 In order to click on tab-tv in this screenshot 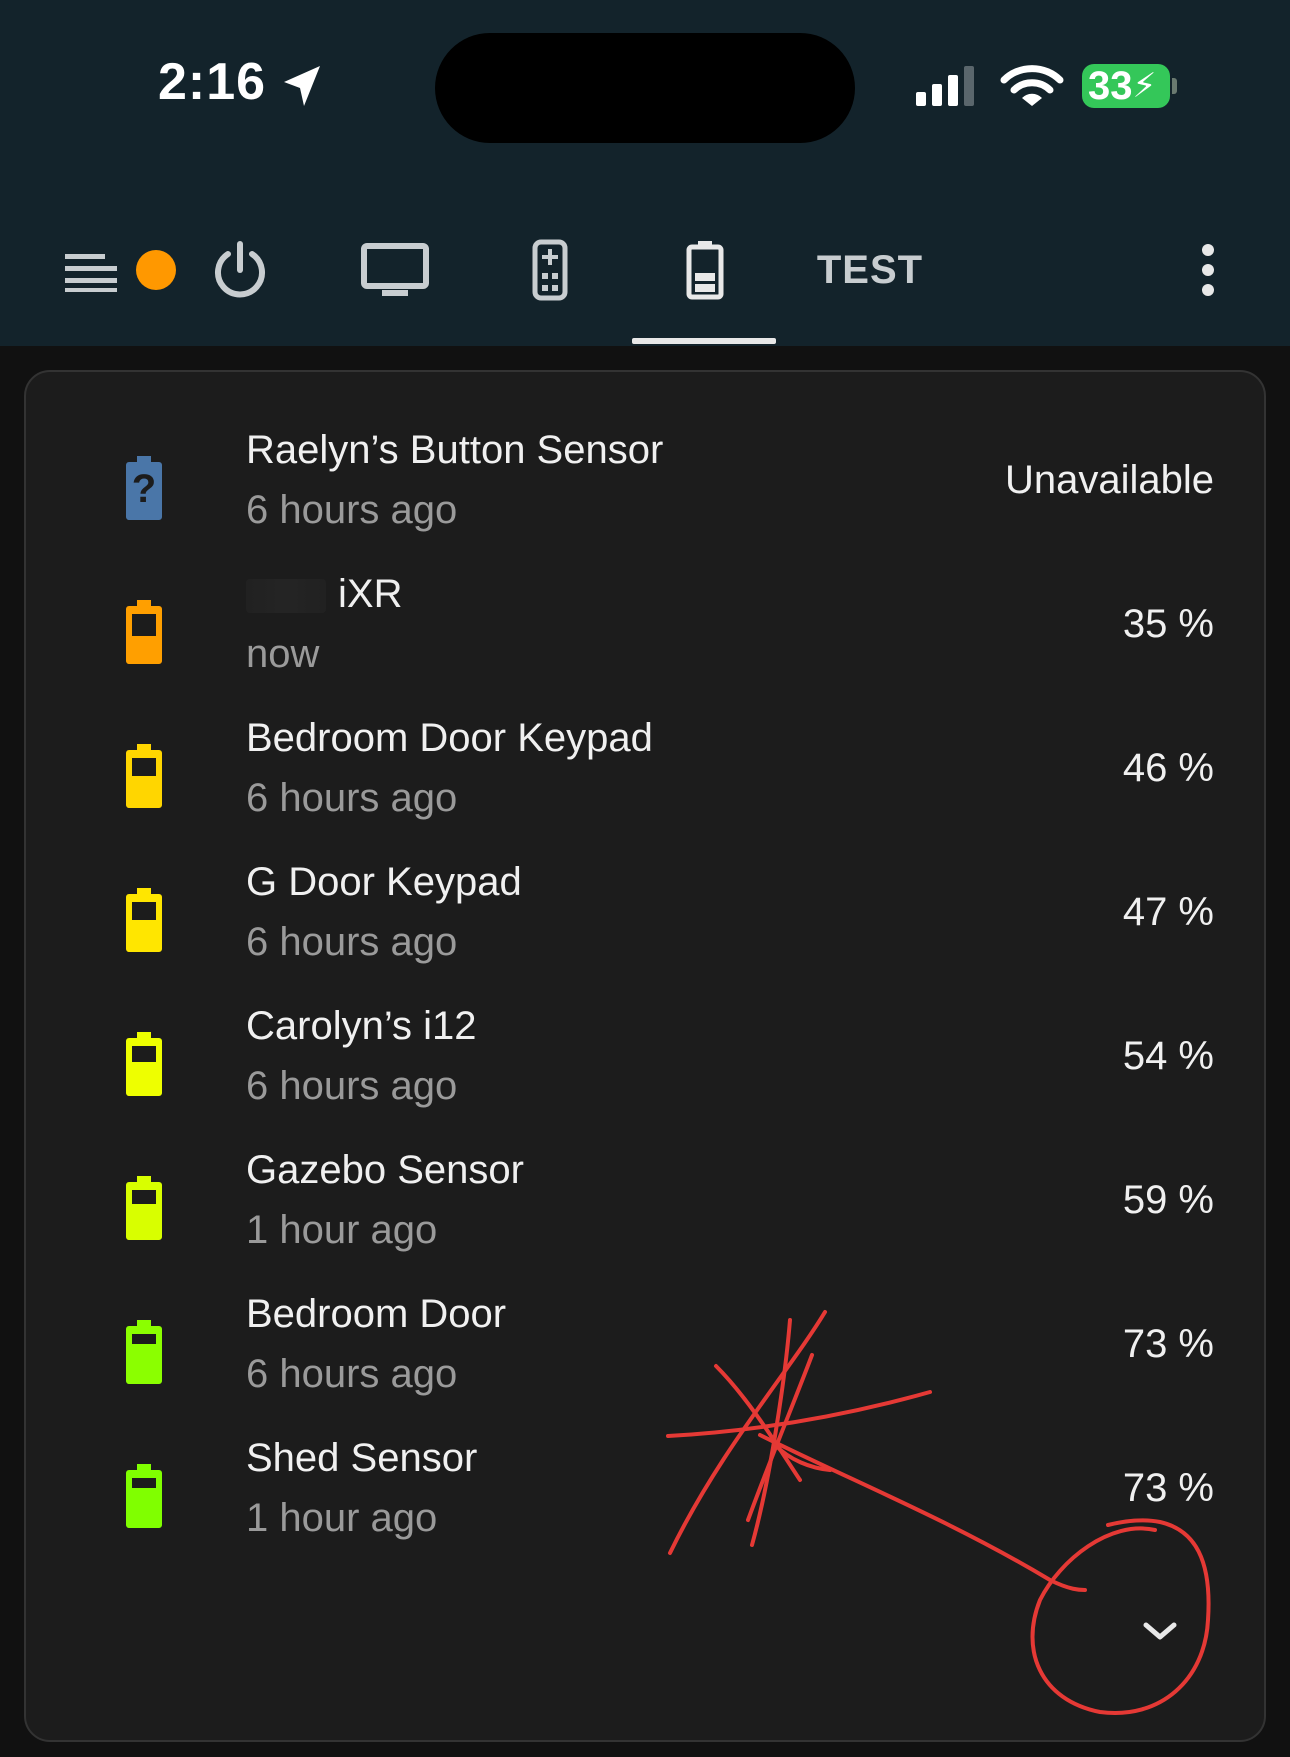, I will do `click(395, 270)`.